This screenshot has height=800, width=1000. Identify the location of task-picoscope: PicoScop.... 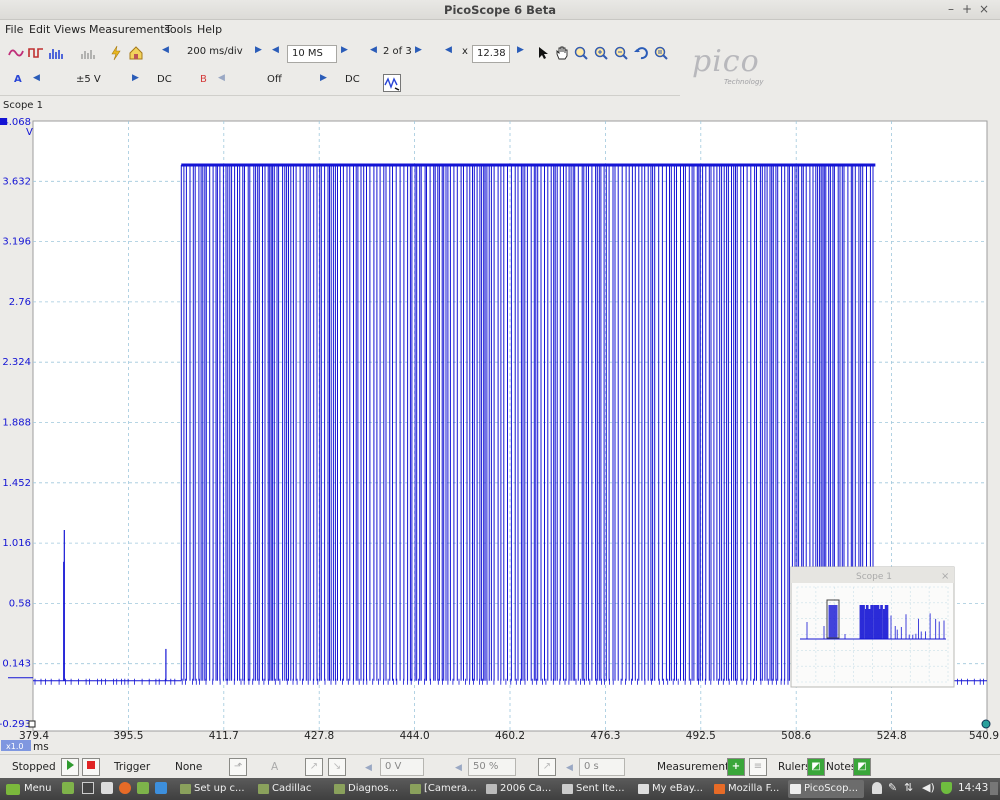
(826, 789).